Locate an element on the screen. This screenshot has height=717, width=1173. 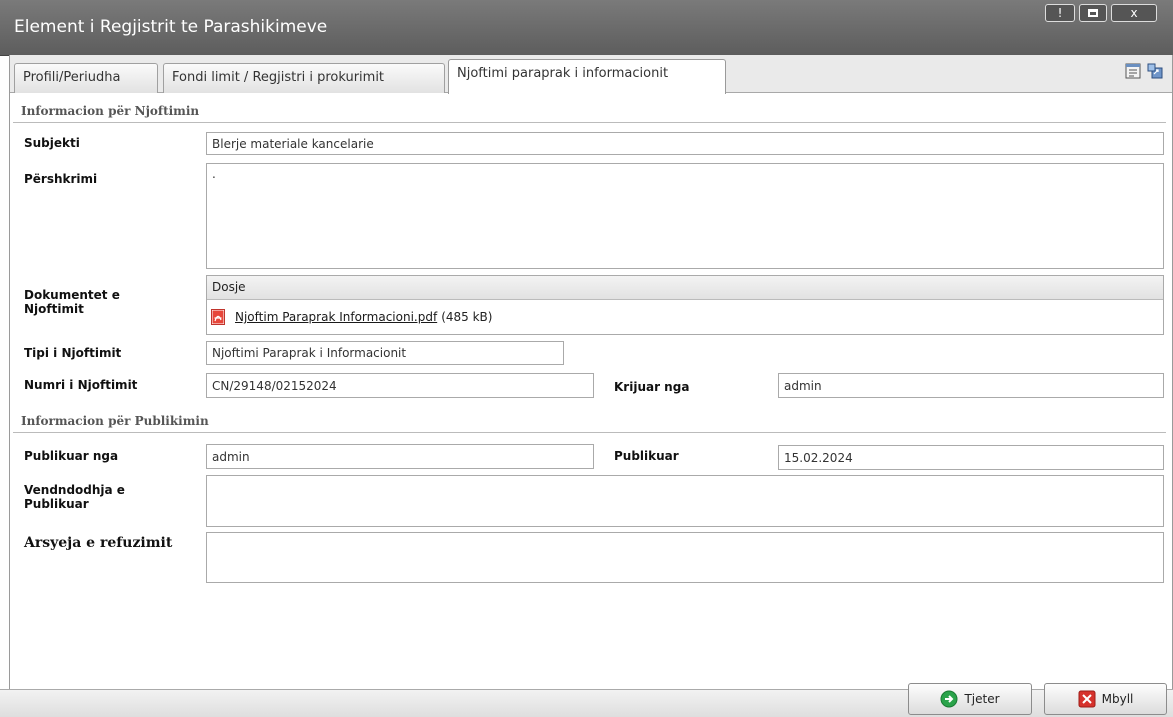
krijuar-field is located at coordinates (971, 385).